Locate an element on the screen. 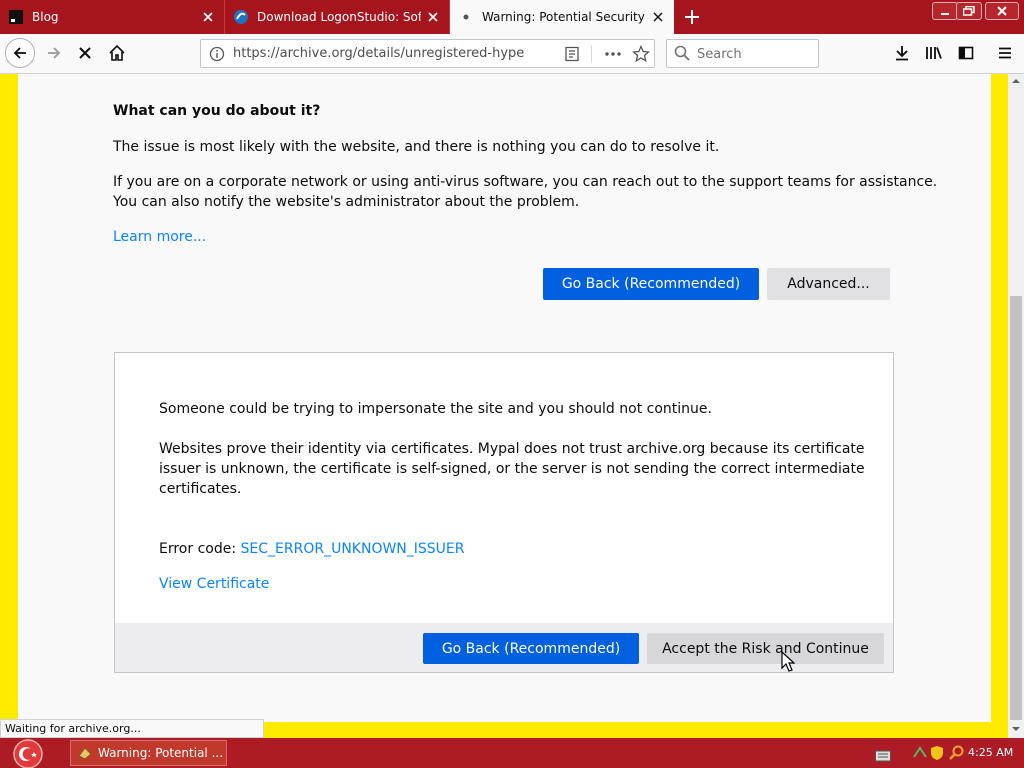  magnifier-tray-icon is located at coordinates (957, 755).